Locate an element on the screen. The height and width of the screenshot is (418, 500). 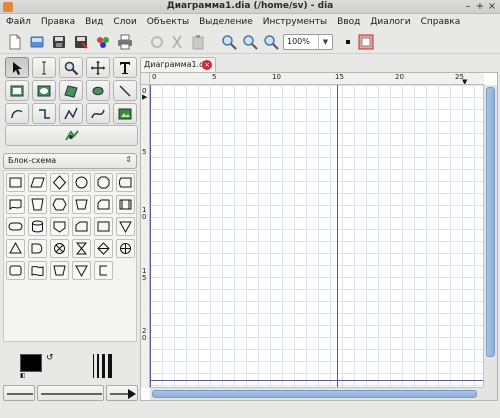
beziergon-tool is located at coordinates (98, 90).